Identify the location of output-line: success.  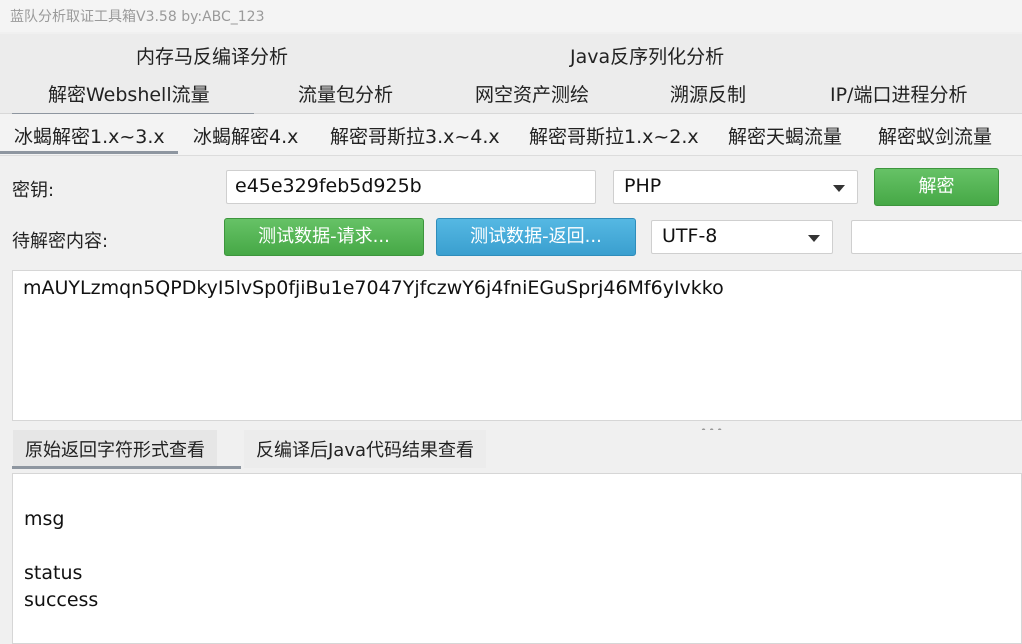
(61, 600).